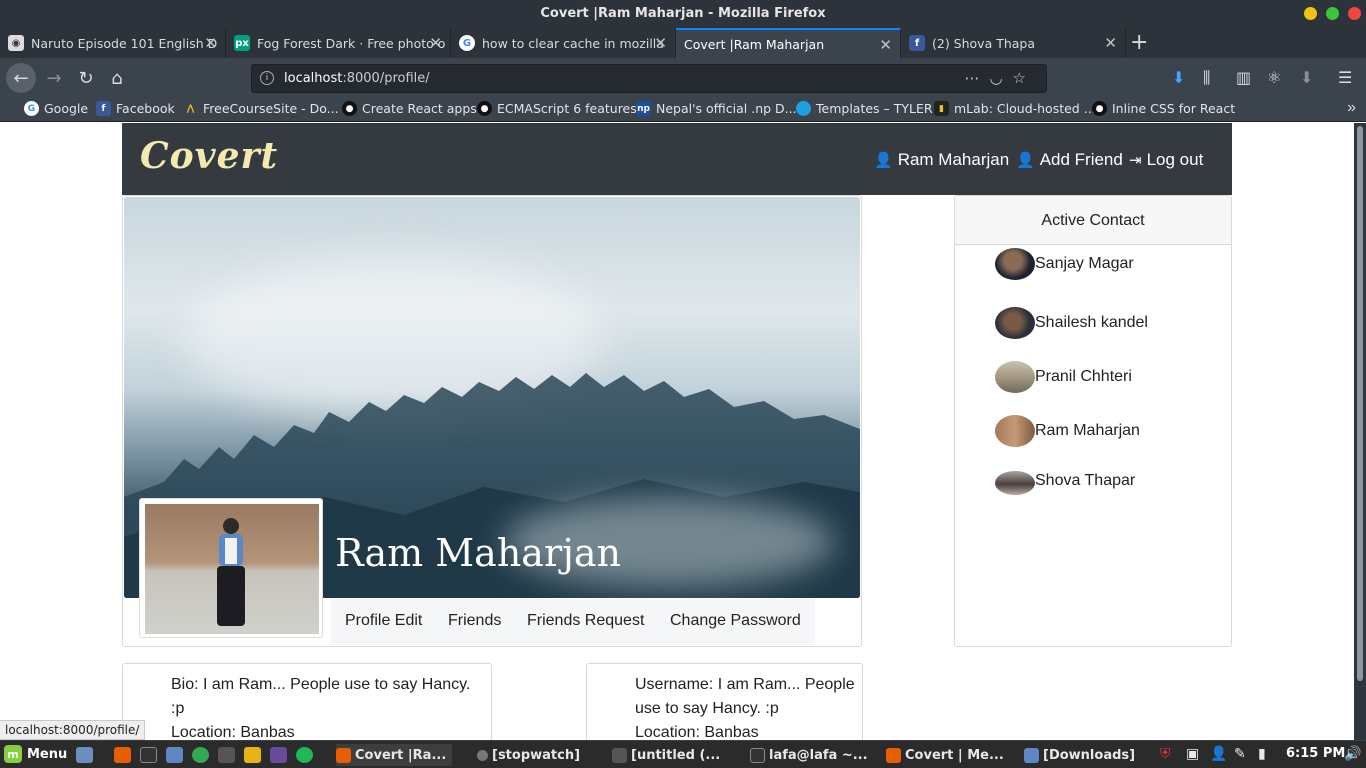  I want to click on bookmark-inline-css-react: ● Inline CSS for React, so click(1163, 108).